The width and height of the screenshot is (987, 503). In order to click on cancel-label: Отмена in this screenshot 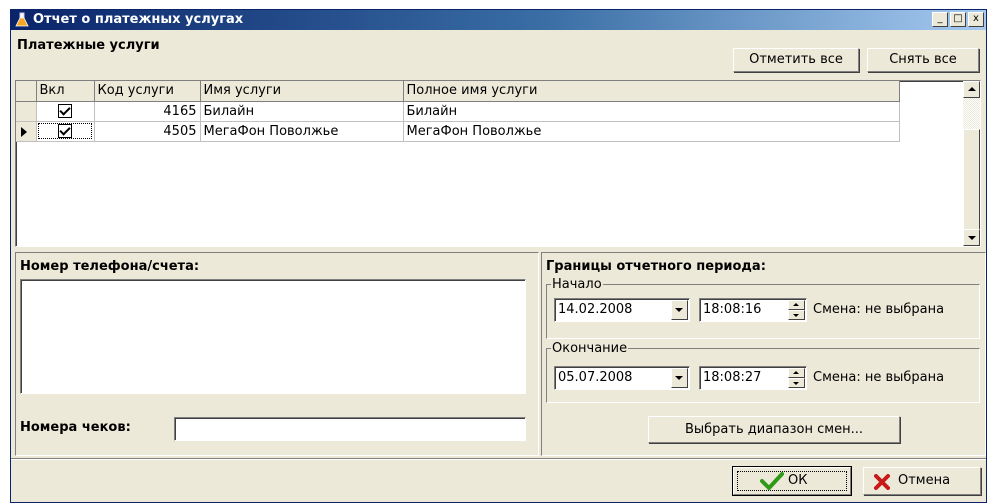, I will do `click(924, 480)`.